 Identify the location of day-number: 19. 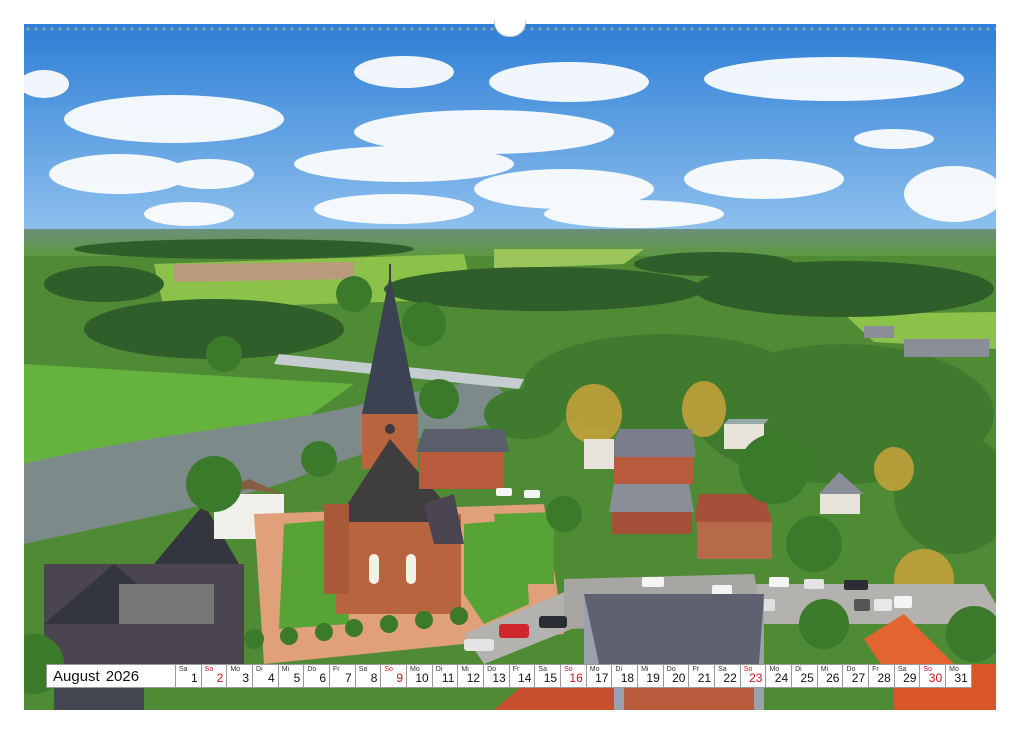
(653, 678).